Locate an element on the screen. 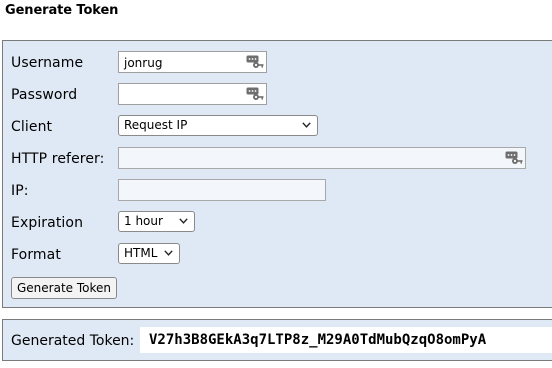 This screenshot has height=368, width=552. expiration-row: Expiration 1 hour is located at coordinates (281, 223).